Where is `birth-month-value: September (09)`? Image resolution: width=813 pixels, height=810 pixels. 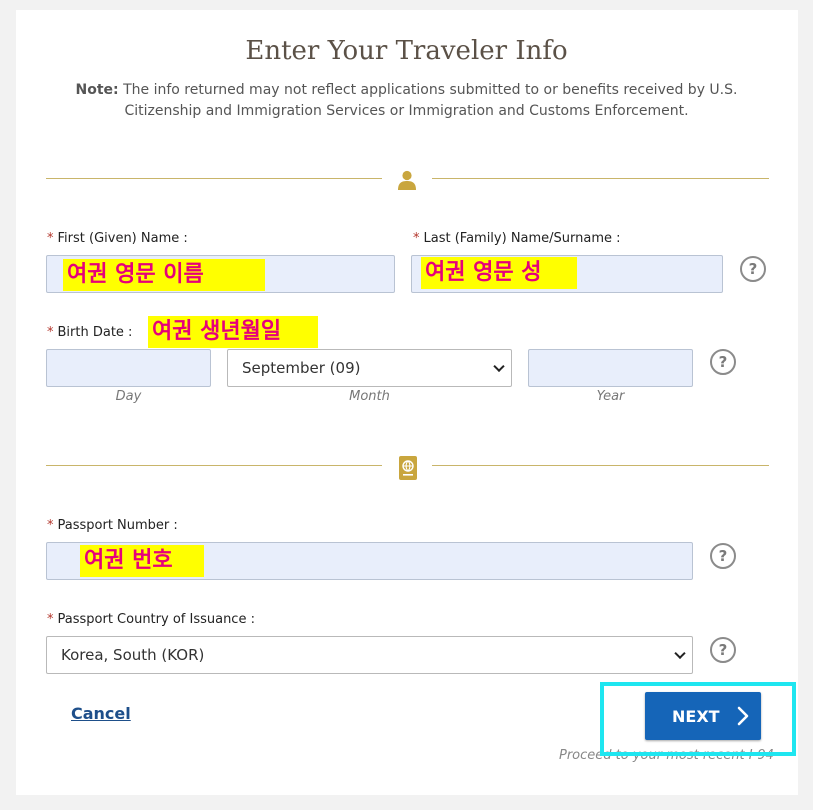
birth-month-value: September (09) is located at coordinates (301, 368).